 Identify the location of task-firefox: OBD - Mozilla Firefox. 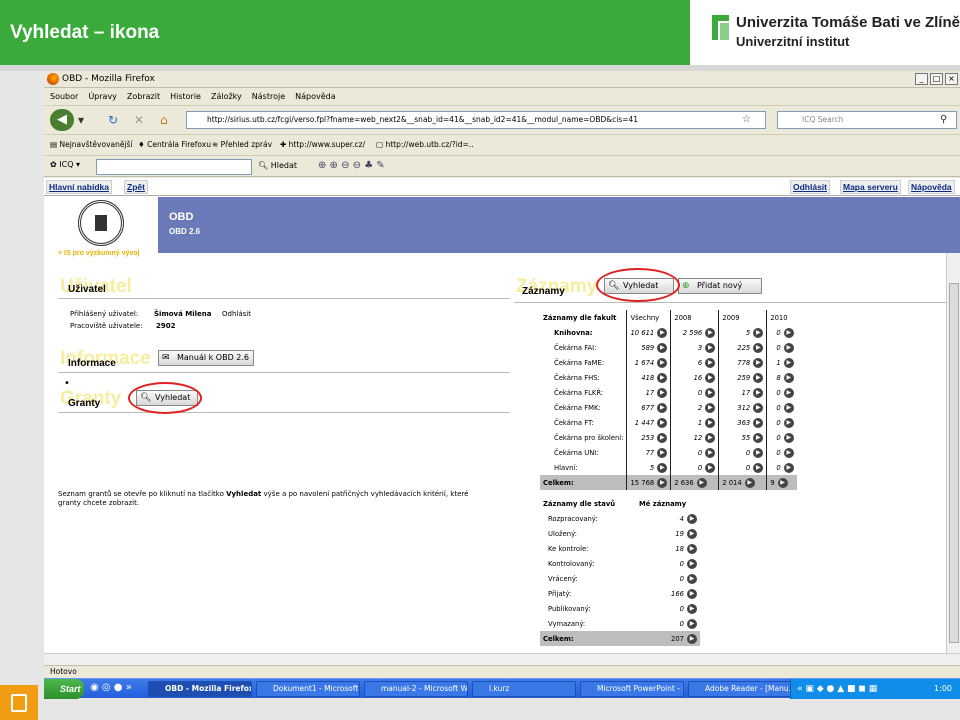
(200, 689).